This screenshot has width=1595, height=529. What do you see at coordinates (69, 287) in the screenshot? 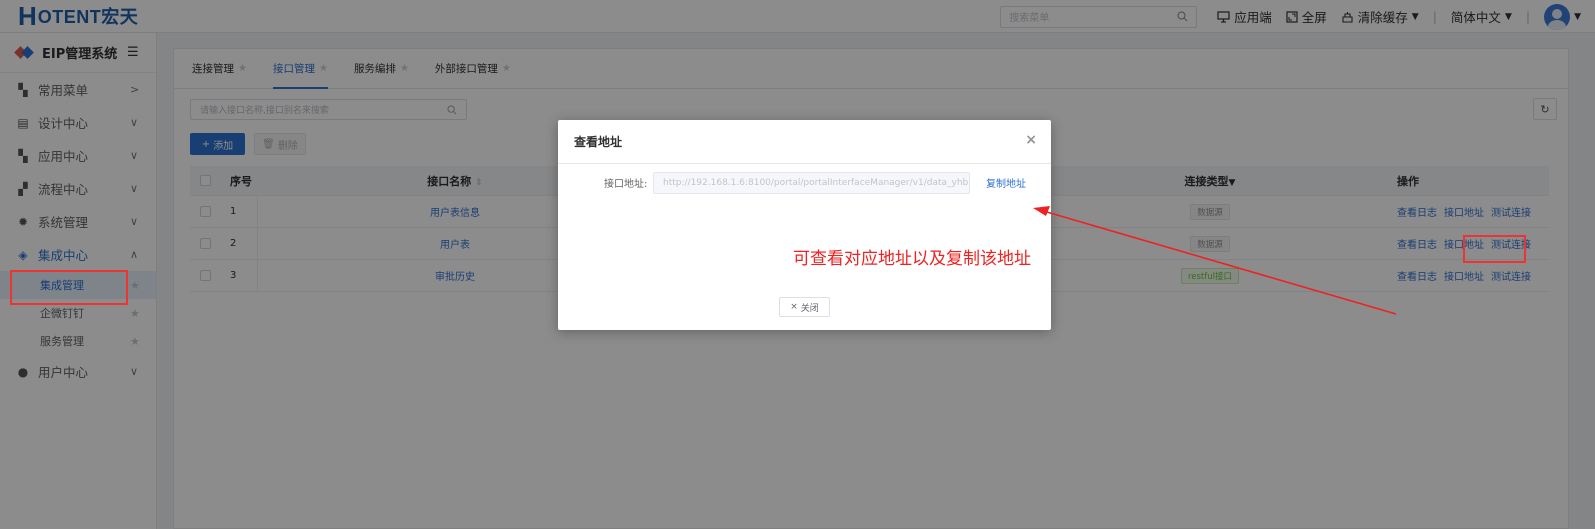
I see `annotation-highlight-sidebar` at bounding box center [69, 287].